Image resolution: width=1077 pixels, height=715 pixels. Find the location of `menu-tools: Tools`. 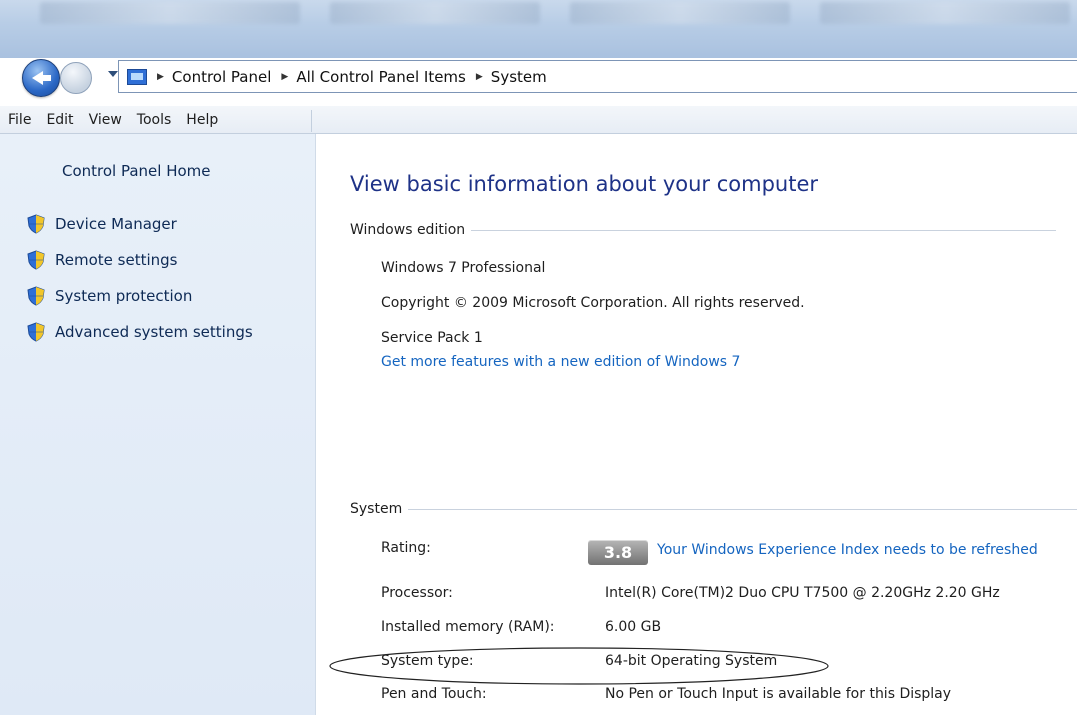

menu-tools: Tools is located at coordinates (154, 120).